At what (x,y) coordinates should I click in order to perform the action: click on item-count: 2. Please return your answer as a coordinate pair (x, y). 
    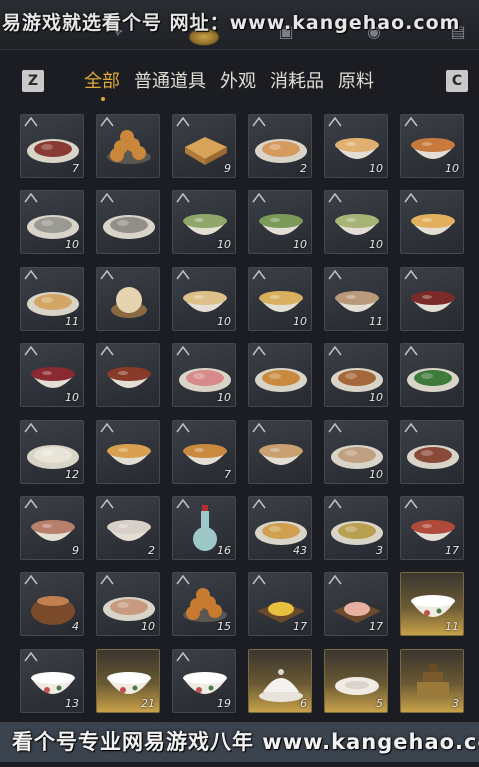
    Looking at the image, I should click on (151, 550).